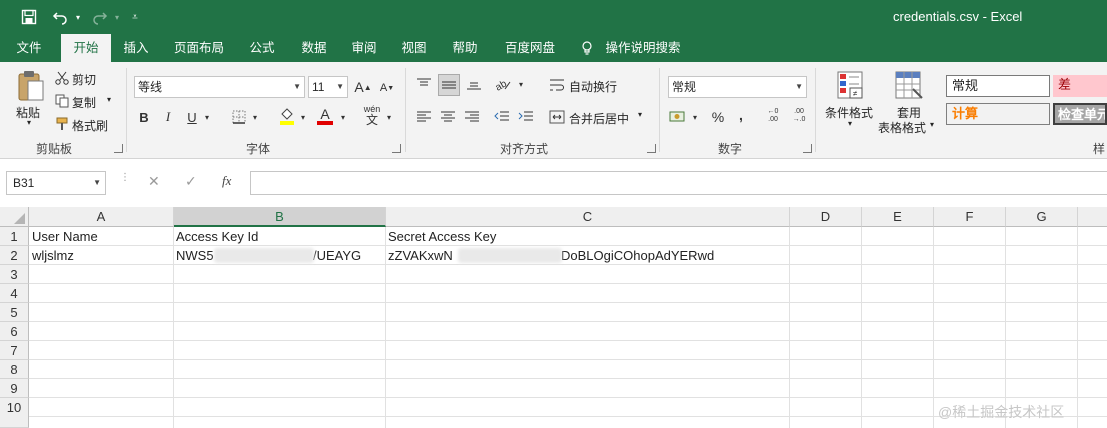  Describe the element at coordinates (262, 48) in the screenshot. I see `tab-formulas: 公式` at that location.